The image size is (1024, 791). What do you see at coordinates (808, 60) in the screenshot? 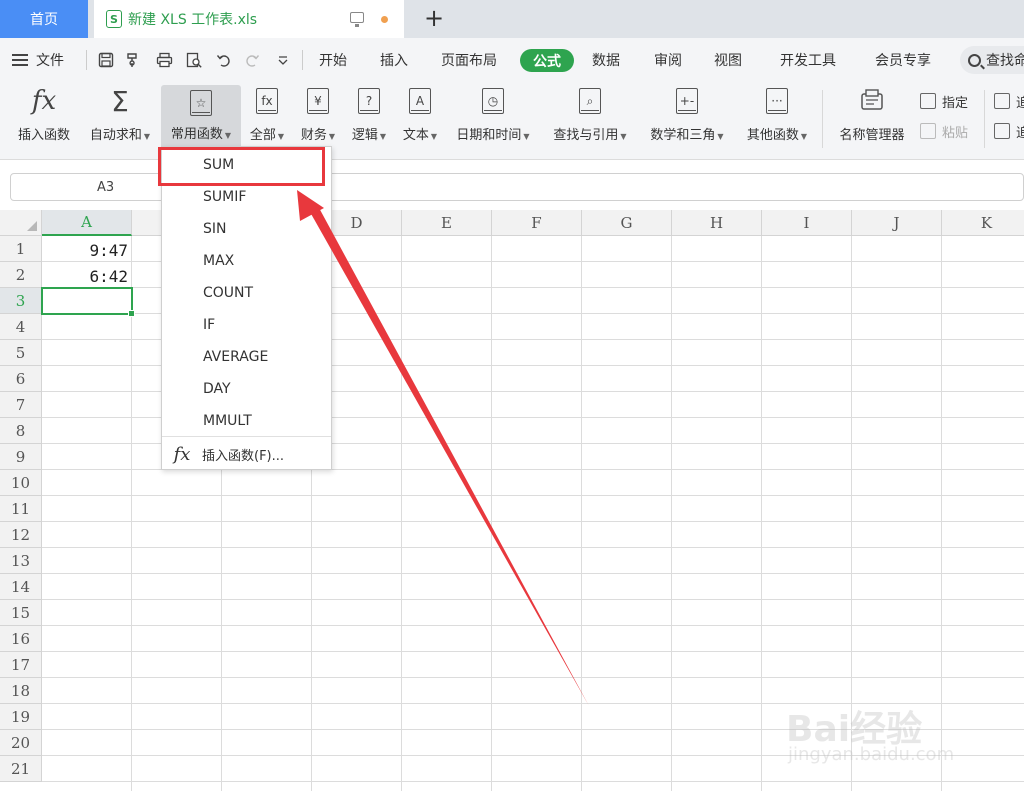
I see `menu-developer: 开发工具` at bounding box center [808, 60].